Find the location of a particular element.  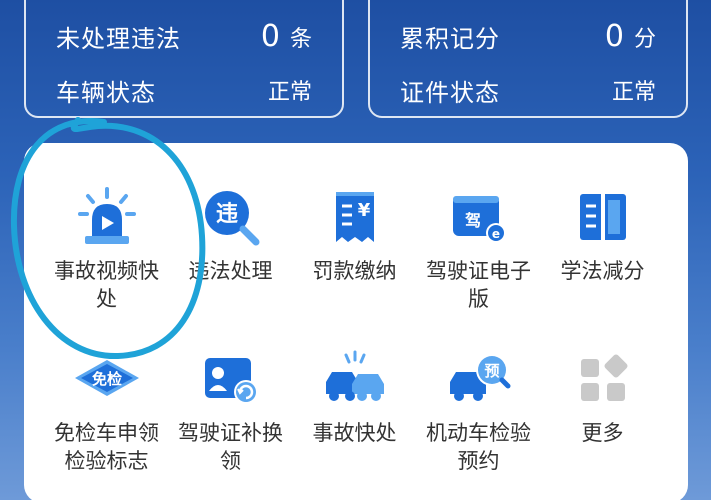

service-label: 驾驶证补换领 is located at coordinates (230, 447).